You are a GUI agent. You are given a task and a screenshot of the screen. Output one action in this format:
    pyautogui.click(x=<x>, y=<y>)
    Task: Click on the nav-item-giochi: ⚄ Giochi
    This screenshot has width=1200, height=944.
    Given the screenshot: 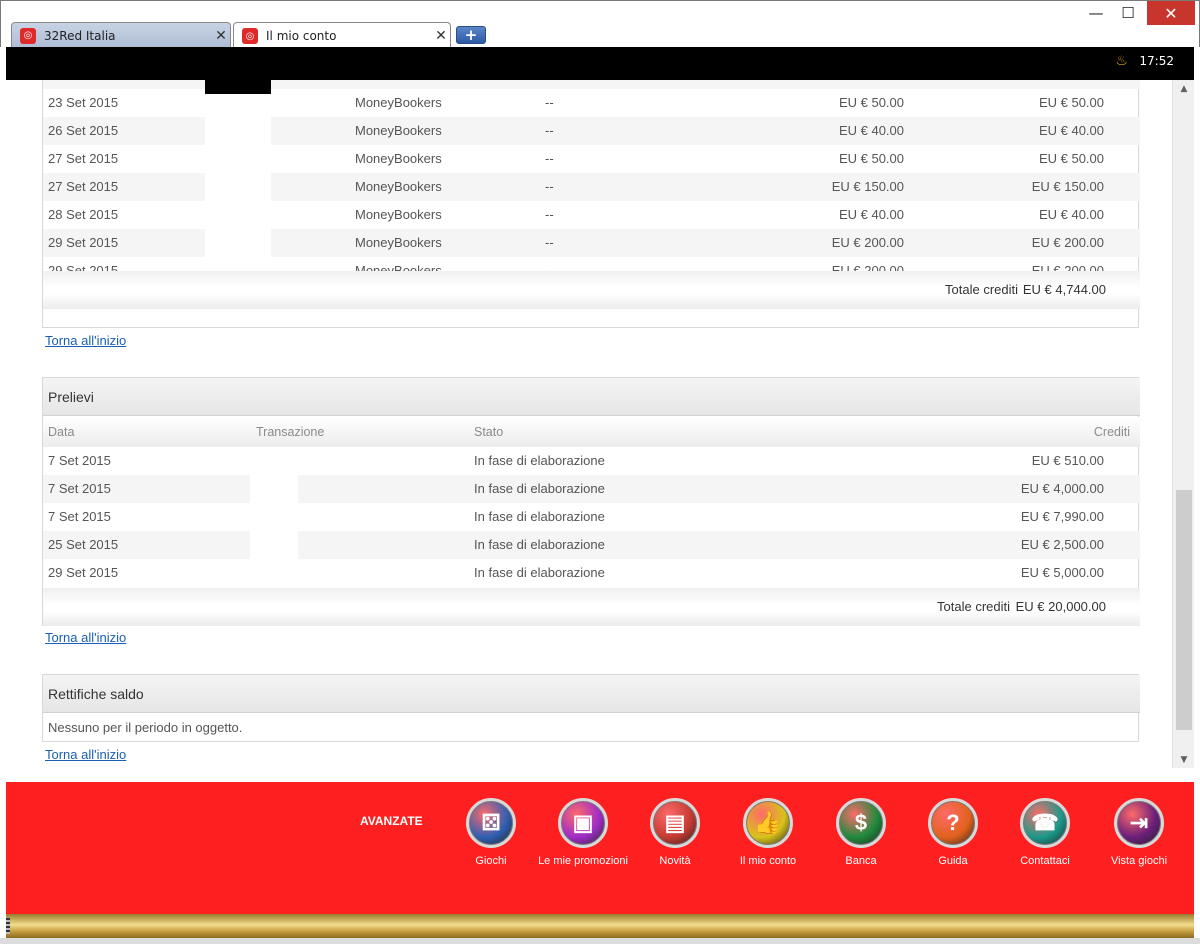 What is the action you would take?
    pyautogui.click(x=491, y=833)
    